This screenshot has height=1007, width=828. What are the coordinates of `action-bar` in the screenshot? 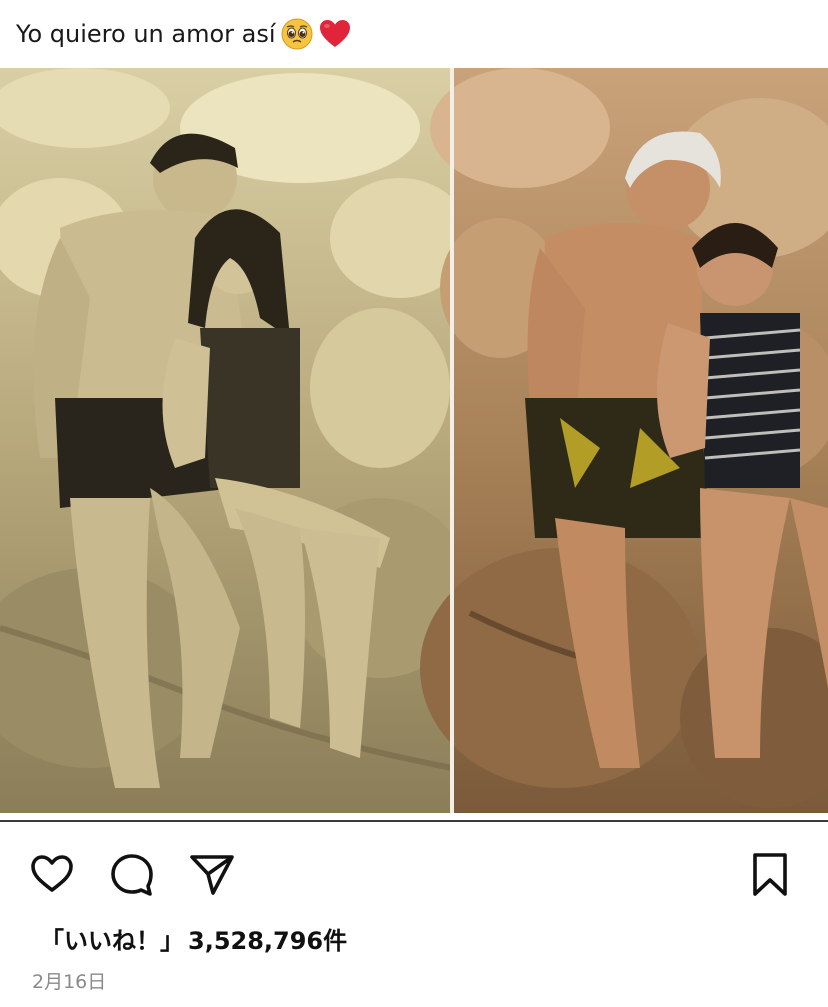 It's located at (414, 874).